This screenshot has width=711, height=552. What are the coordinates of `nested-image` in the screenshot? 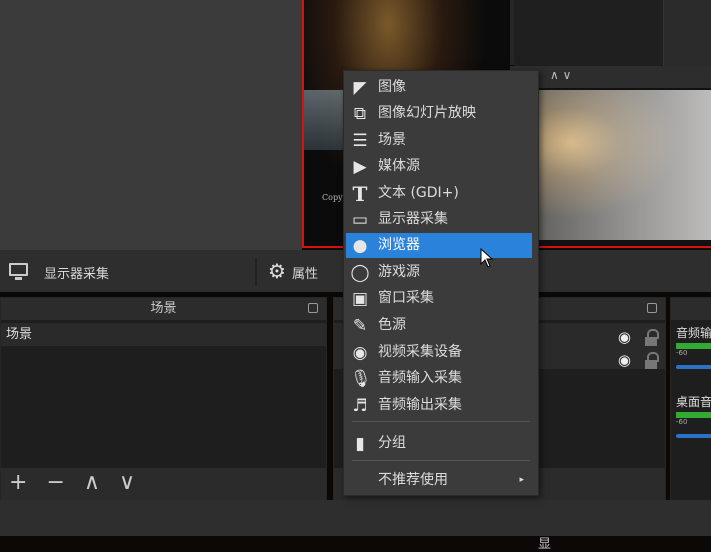 It's located at (610, 165).